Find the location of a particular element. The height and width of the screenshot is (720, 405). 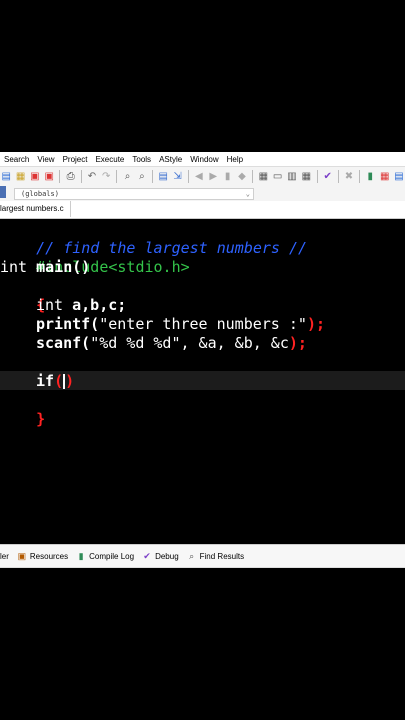

compile-run-icon: ▦ is located at coordinates (384, 176).